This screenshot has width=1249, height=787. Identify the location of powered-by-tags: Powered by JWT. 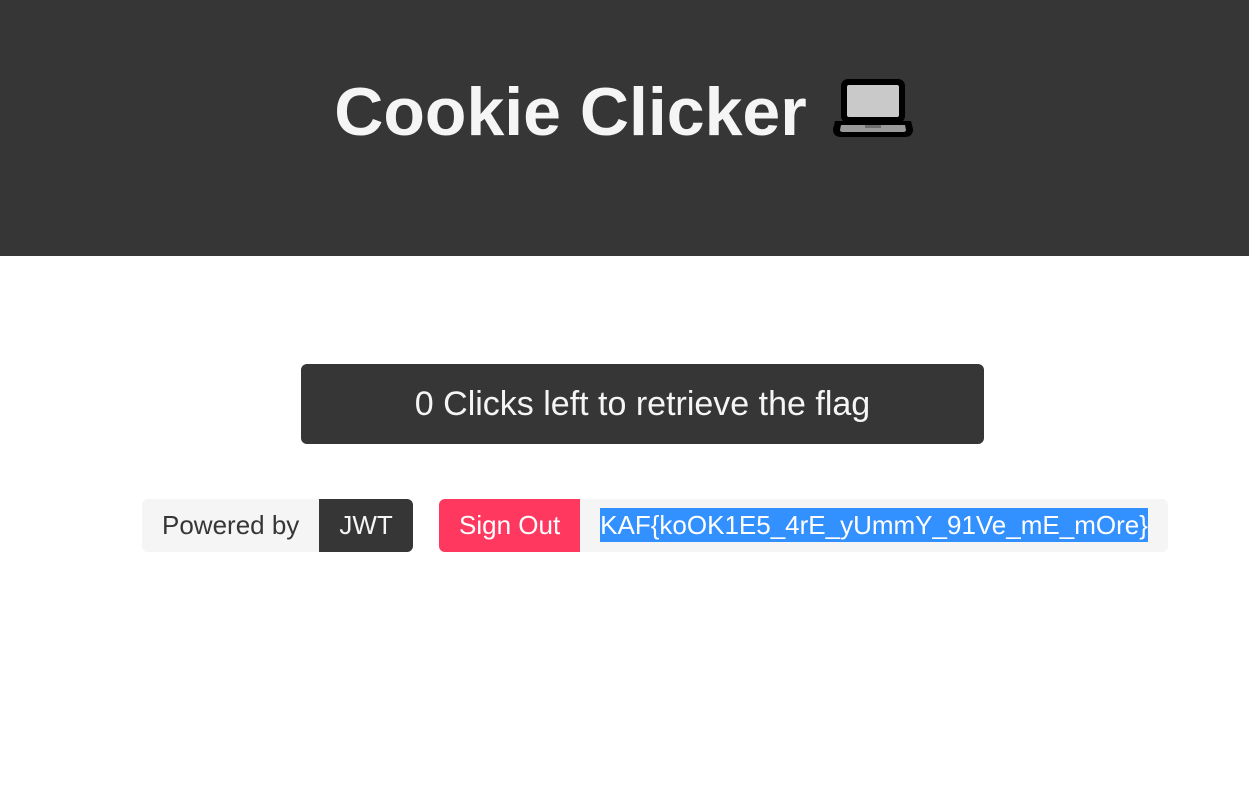
(277, 525).